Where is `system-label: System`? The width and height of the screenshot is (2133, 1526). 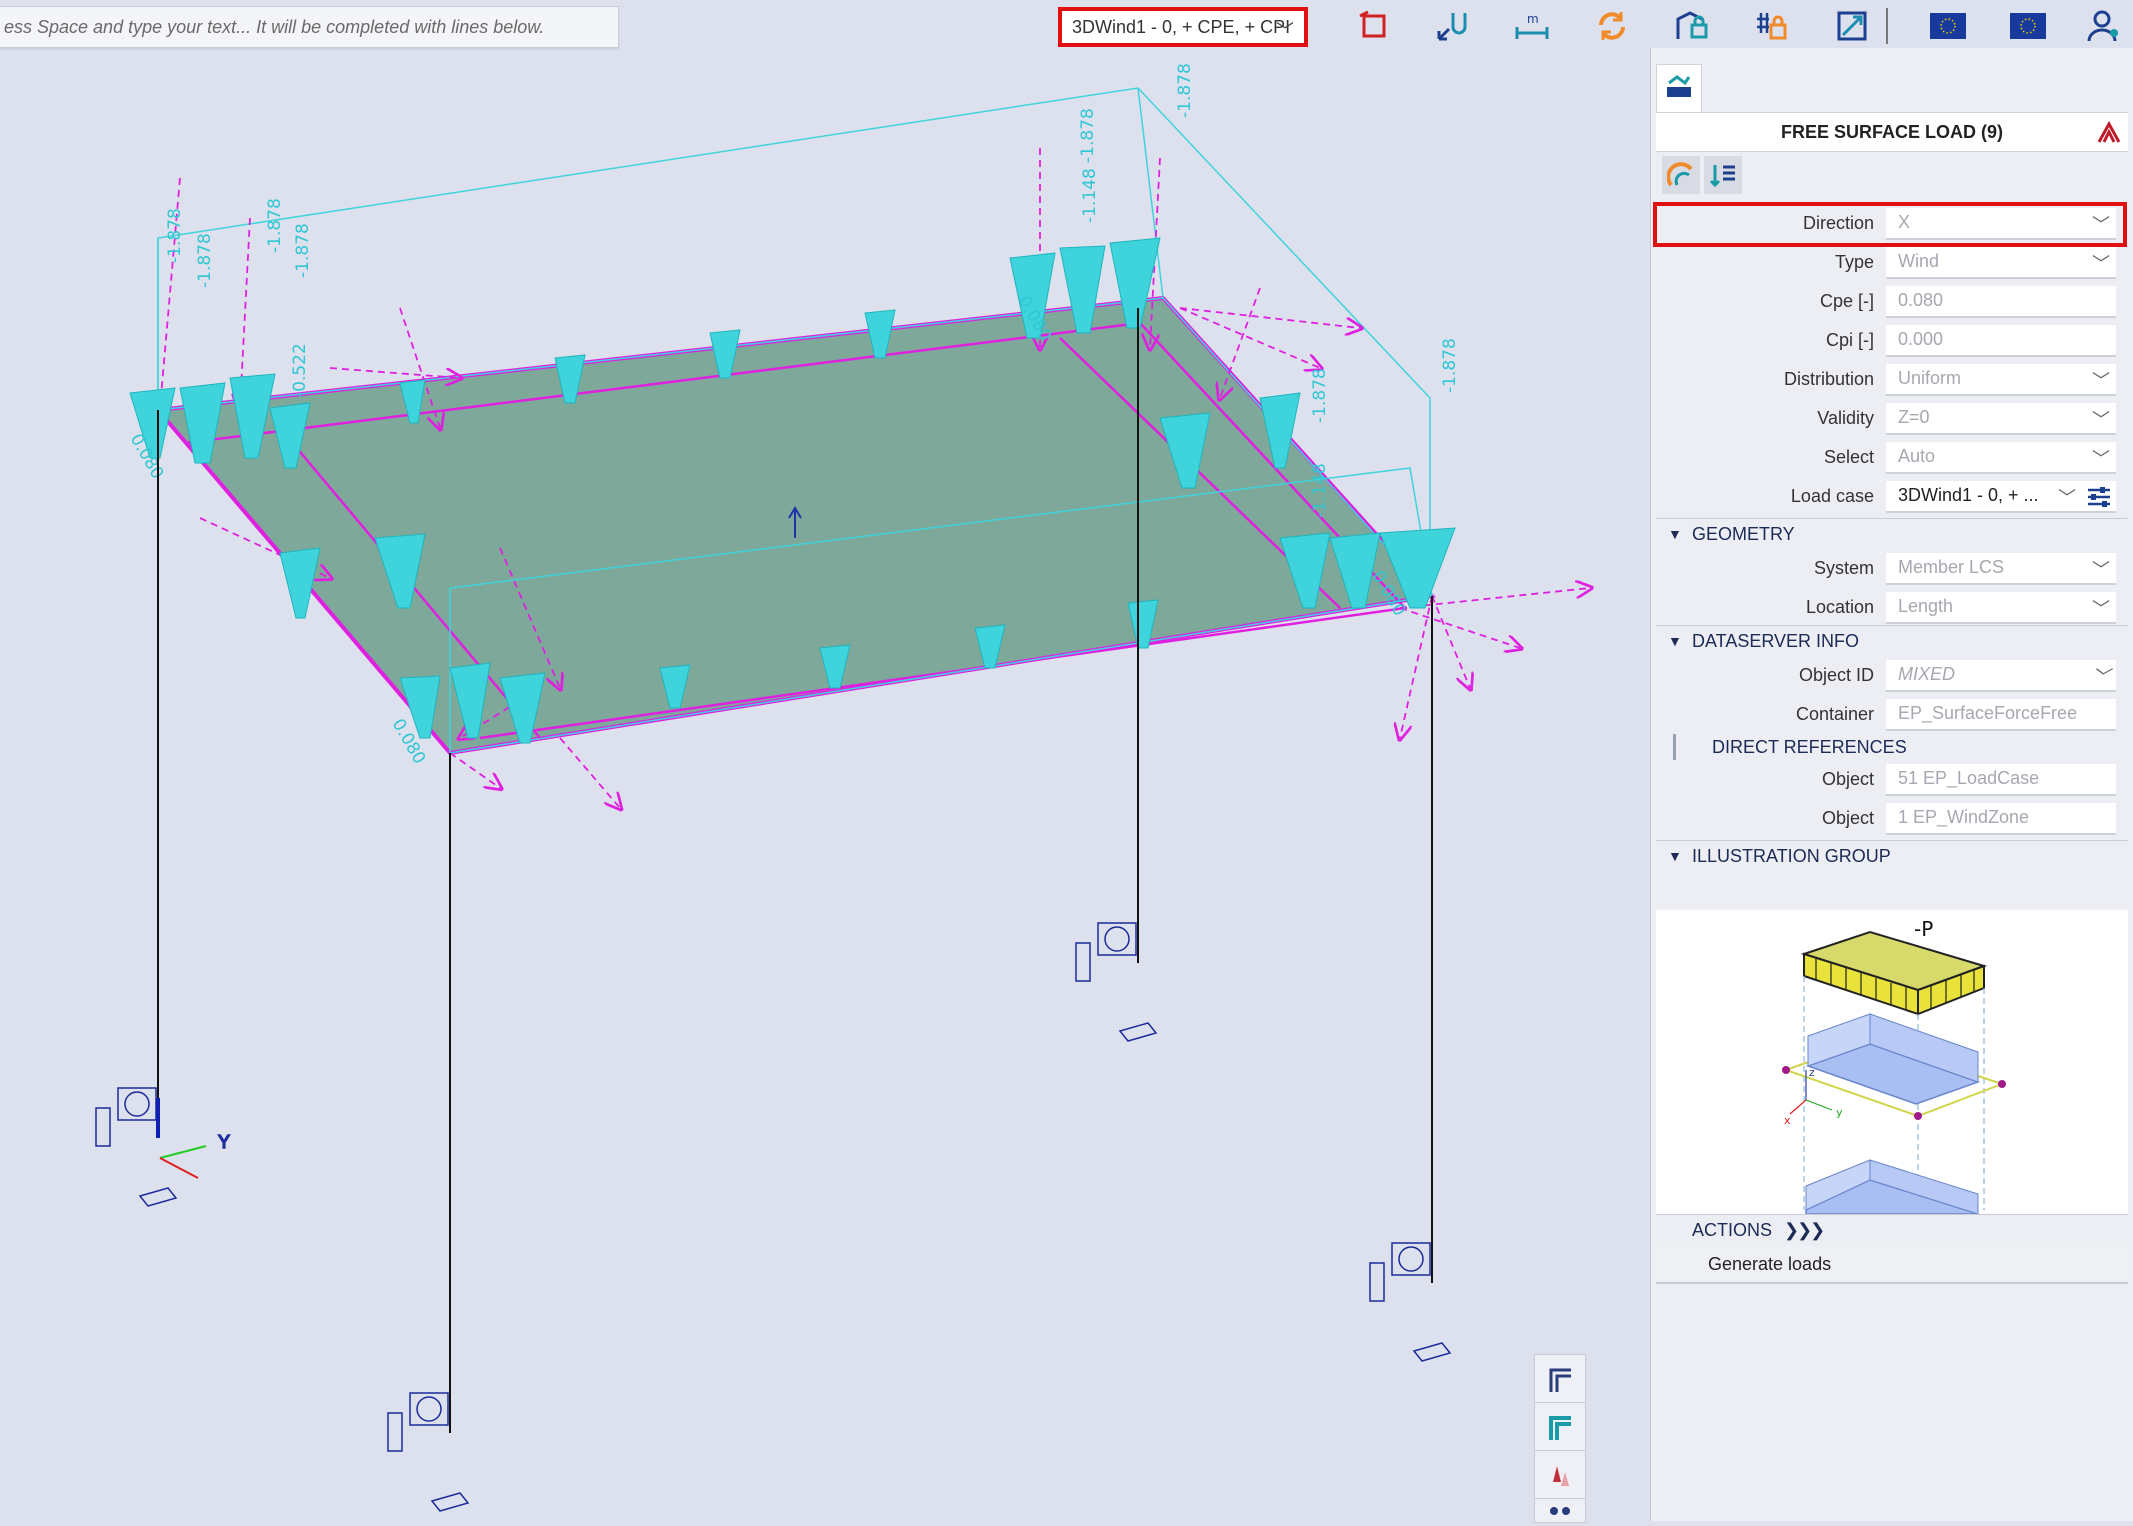 system-label: System is located at coordinates (1843, 568).